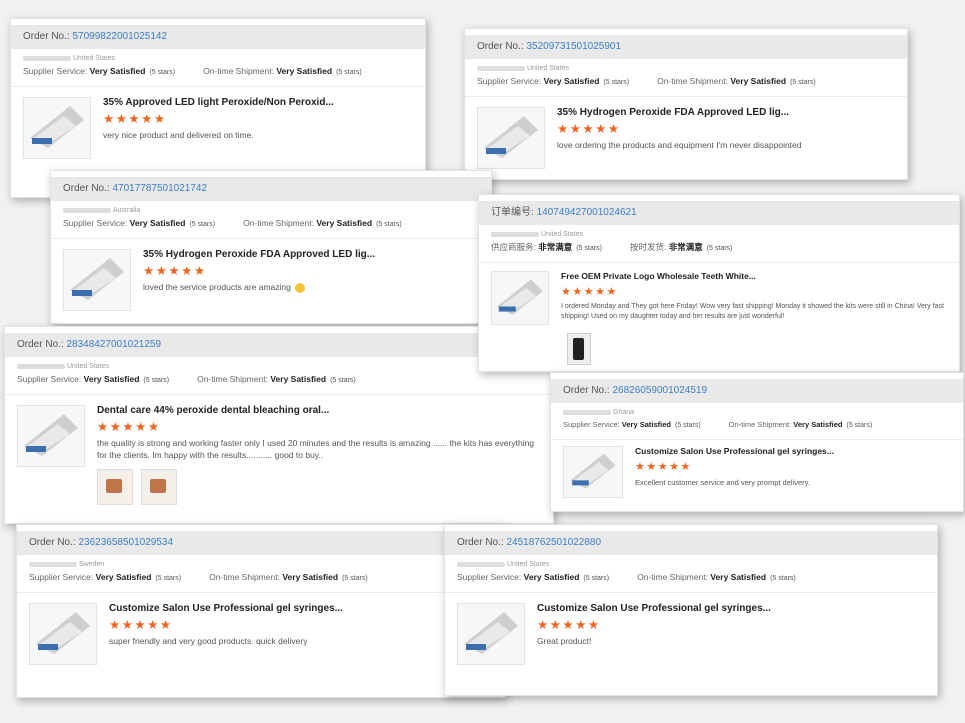  I want to click on review-comment: Great product!, so click(564, 641).